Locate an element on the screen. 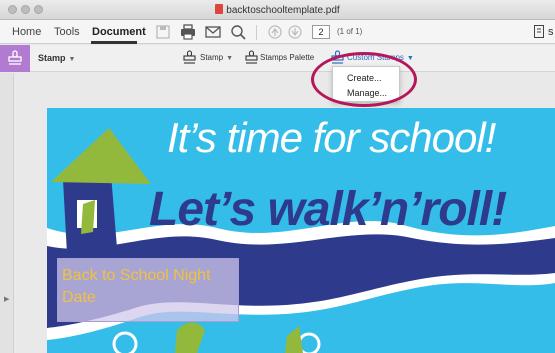 Image resolution: width=555 pixels, height=353 pixels. print-icon is located at coordinates (188, 32).